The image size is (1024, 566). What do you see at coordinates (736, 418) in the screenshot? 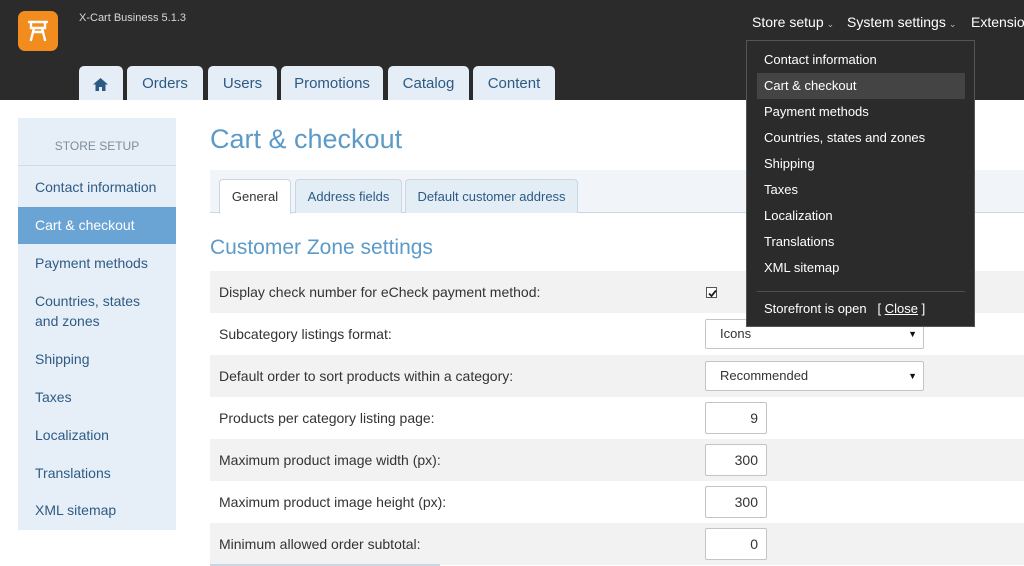
I see `products-per-page-input: 9` at bounding box center [736, 418].